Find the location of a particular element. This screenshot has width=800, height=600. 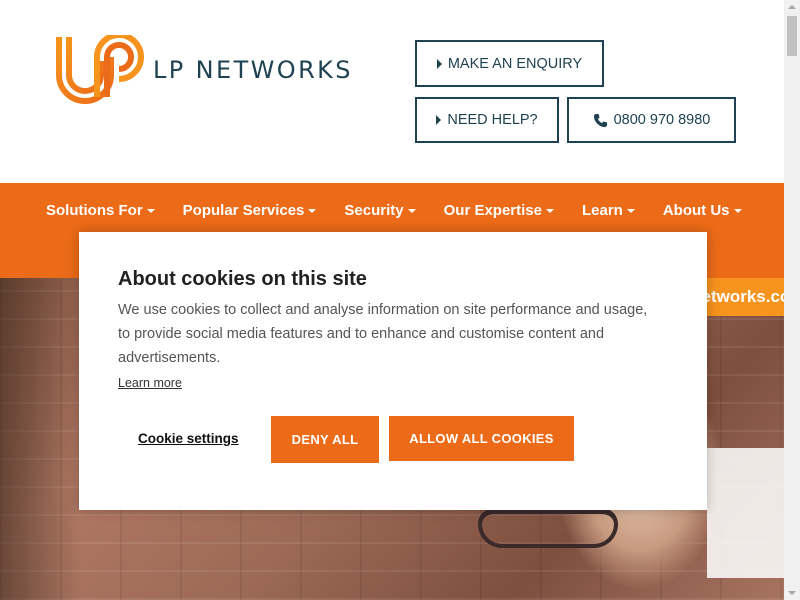

nav-item-label: Security is located at coordinates (374, 210).